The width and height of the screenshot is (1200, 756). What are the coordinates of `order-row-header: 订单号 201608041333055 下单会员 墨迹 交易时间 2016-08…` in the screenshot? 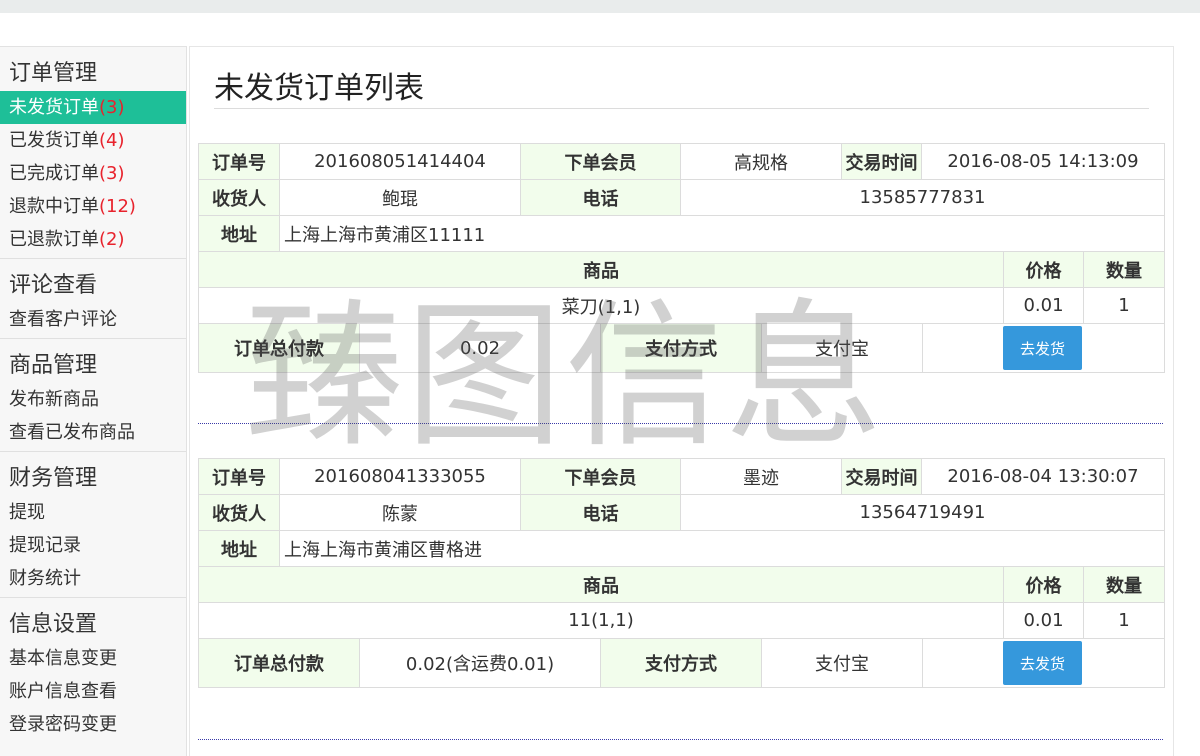 It's located at (681, 477).